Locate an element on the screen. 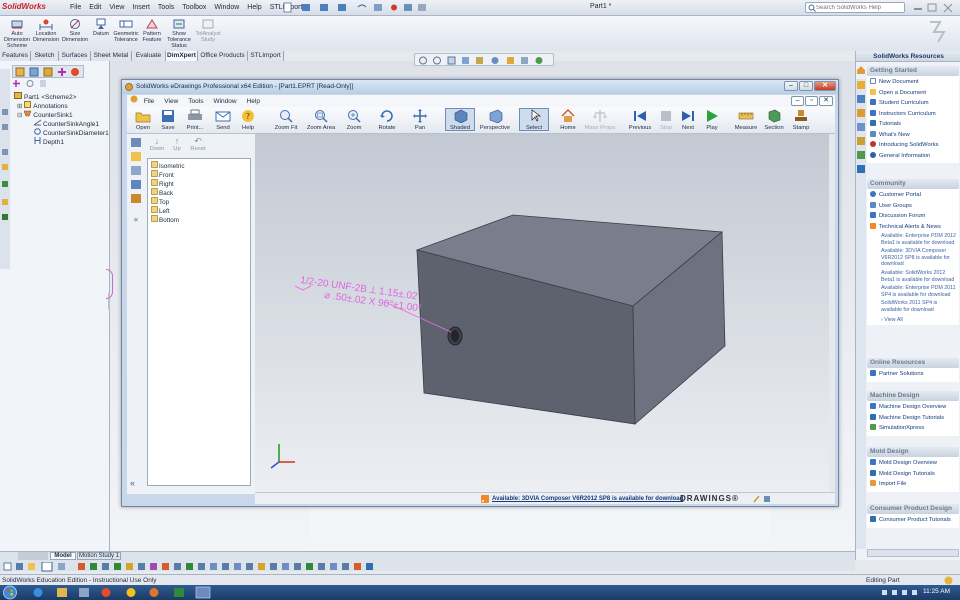 The width and height of the screenshot is (960, 600). next-button: Next is located at coordinates (688, 120).